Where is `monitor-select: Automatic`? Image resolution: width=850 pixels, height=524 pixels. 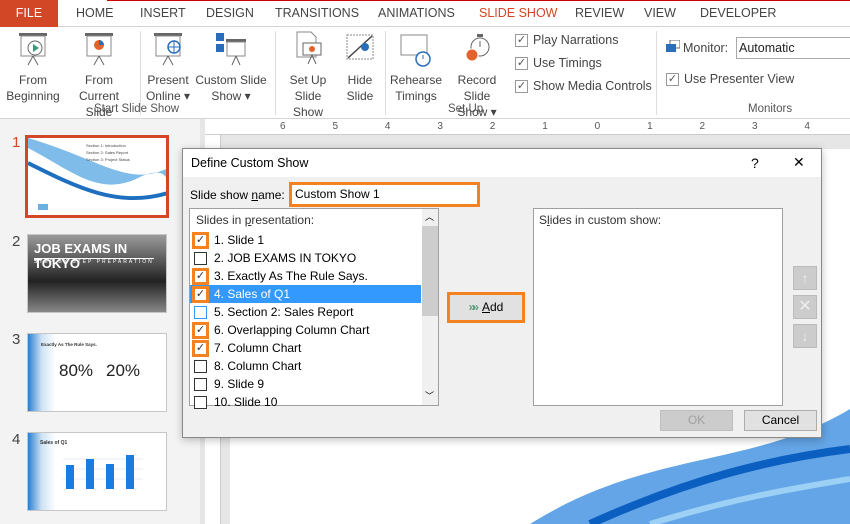 monitor-select: Automatic is located at coordinates (793, 48).